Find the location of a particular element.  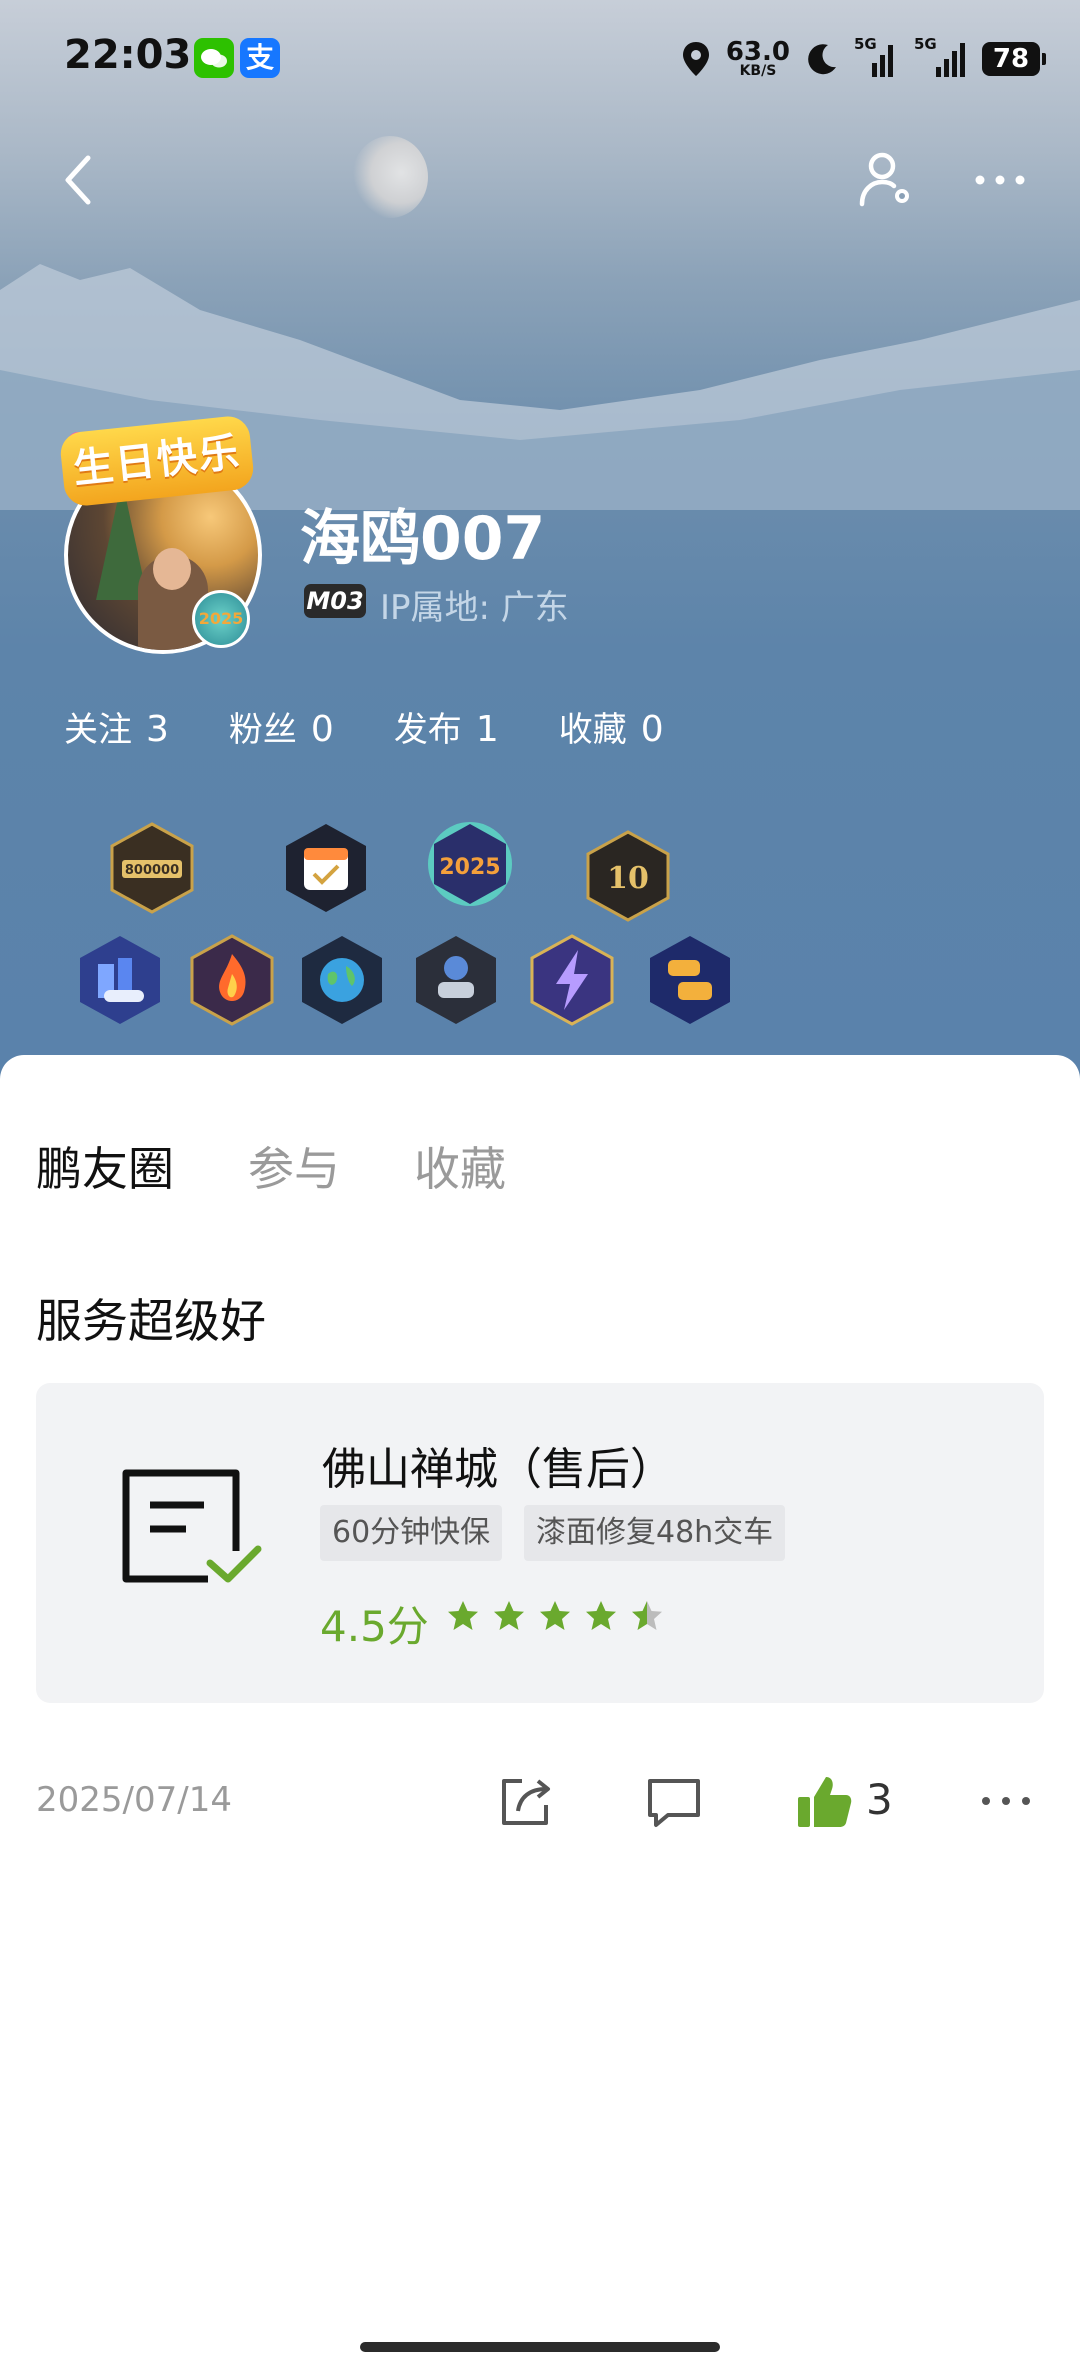

medal-mileage-text: 800000 is located at coordinates (152, 870).